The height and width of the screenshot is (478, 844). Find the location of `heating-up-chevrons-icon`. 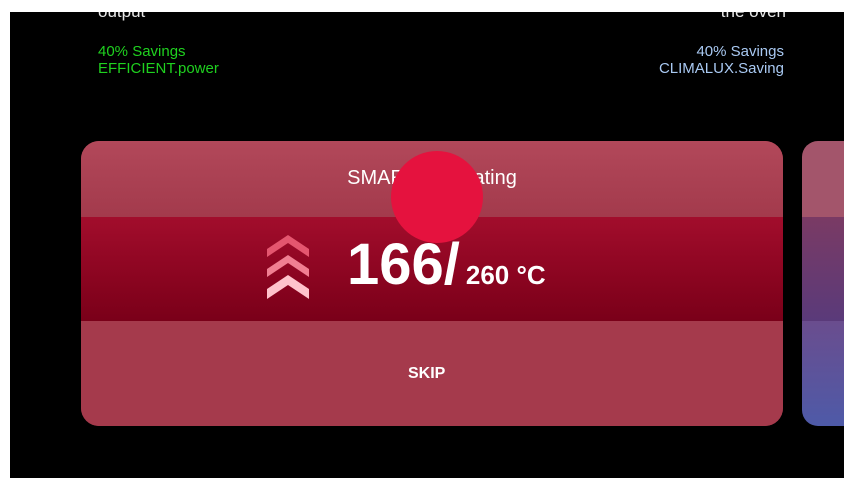

heating-up-chevrons-icon is located at coordinates (288, 267).